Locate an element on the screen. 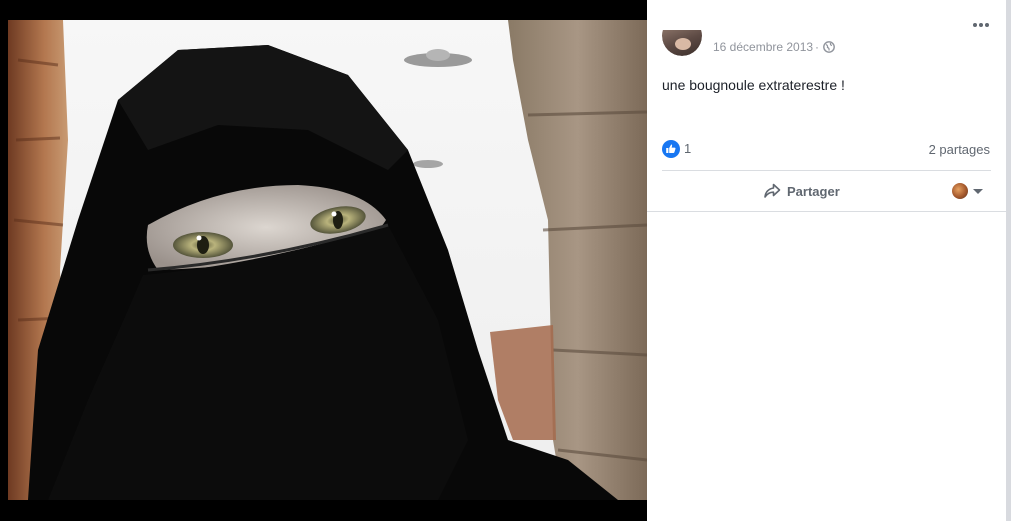  share-arrow-icon is located at coordinates (772, 190).